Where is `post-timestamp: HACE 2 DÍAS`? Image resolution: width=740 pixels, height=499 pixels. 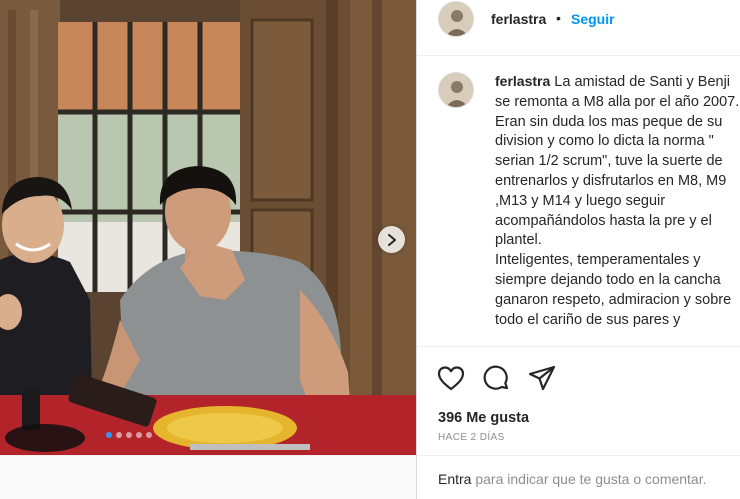
post-timestamp: HACE 2 DÍAS is located at coordinates (471, 437).